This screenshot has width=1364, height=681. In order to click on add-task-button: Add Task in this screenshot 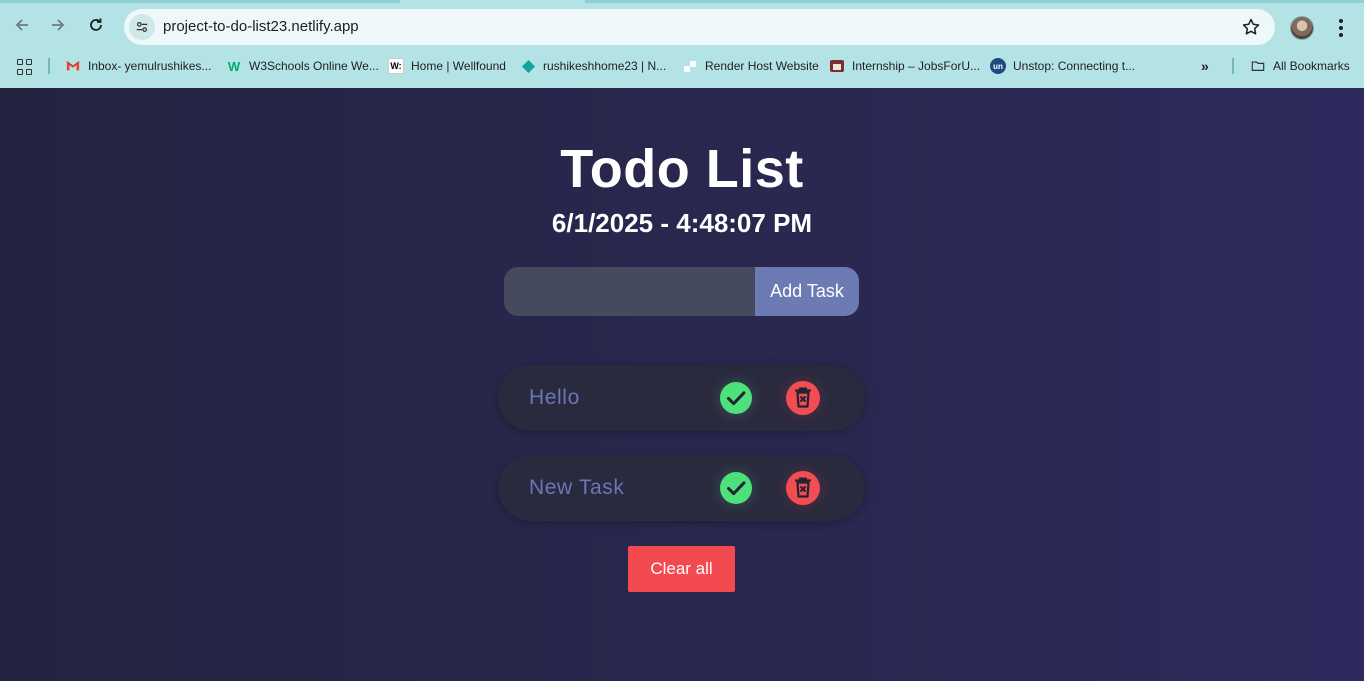, I will do `click(807, 291)`.